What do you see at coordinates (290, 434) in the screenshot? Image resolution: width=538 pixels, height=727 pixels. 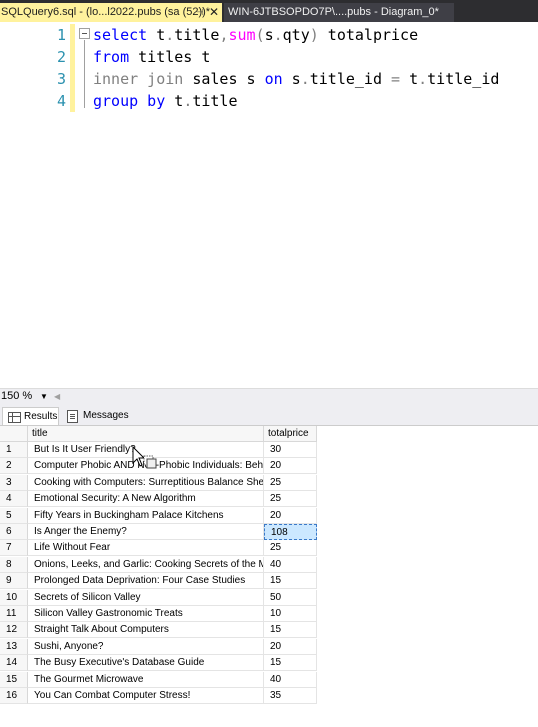 I see `column-header-totalprice: totalprice` at bounding box center [290, 434].